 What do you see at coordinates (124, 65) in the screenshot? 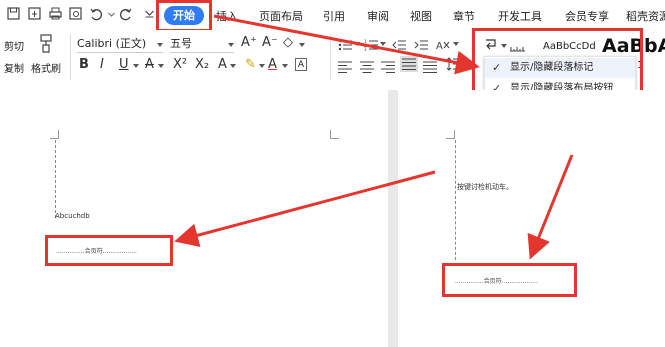
I see `underline-icon: U` at bounding box center [124, 65].